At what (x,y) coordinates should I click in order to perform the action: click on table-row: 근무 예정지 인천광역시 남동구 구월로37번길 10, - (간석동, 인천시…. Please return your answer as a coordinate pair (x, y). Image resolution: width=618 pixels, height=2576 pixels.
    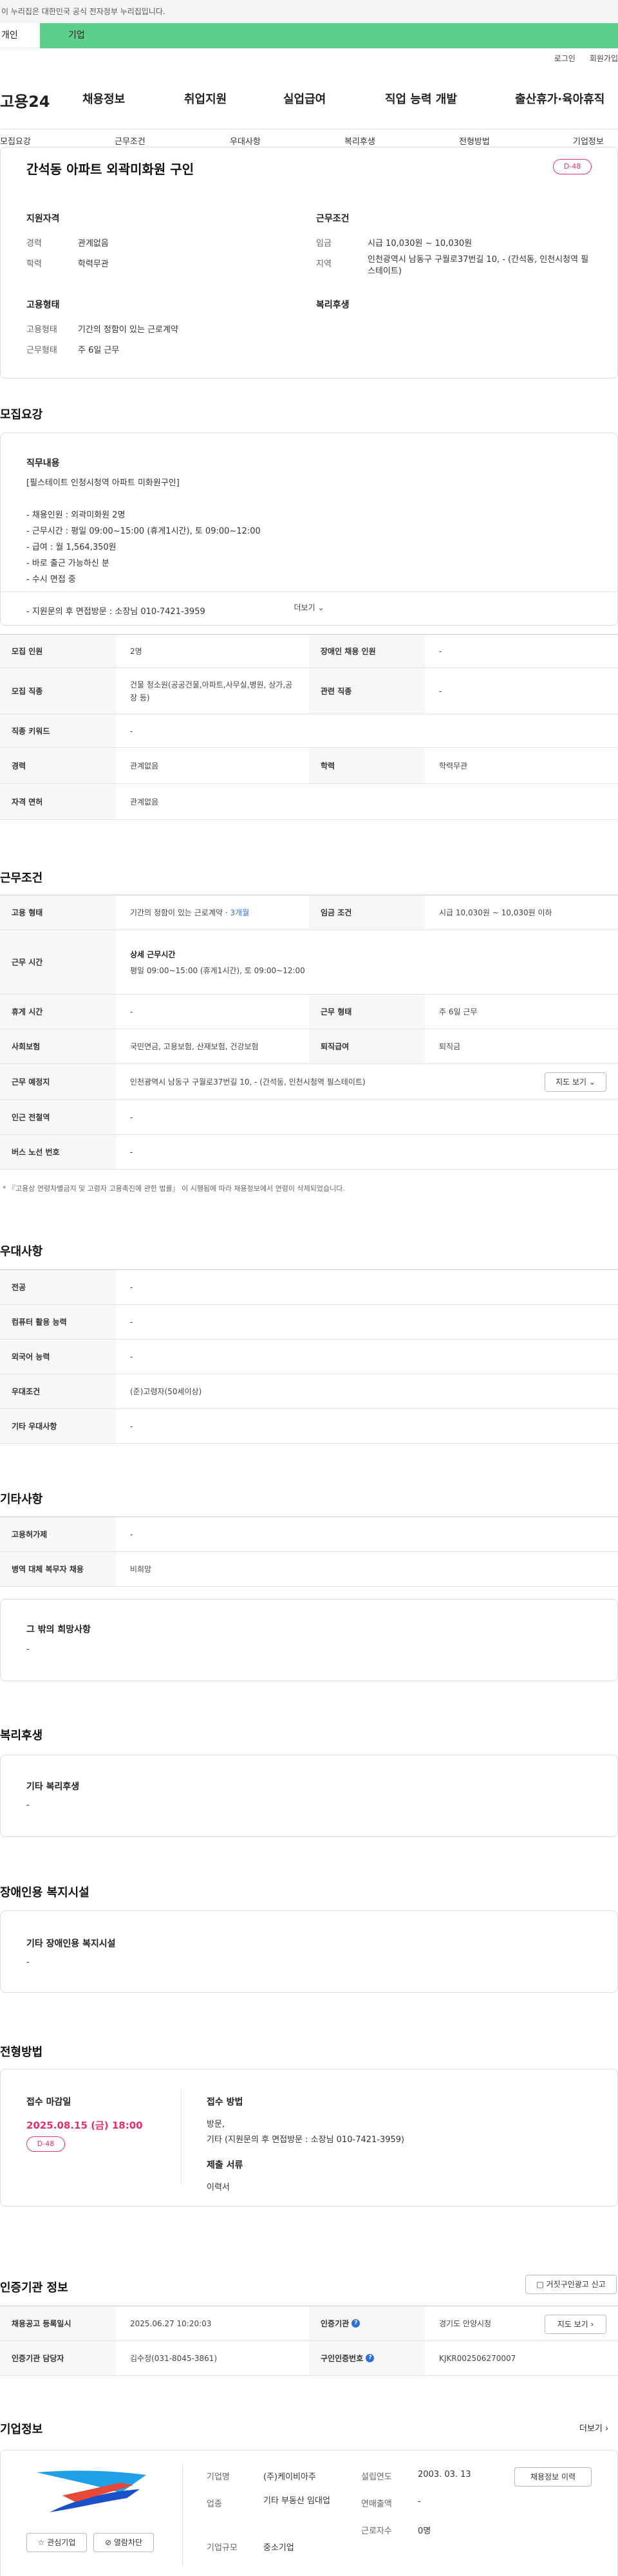
    Looking at the image, I should click on (309, 1082).